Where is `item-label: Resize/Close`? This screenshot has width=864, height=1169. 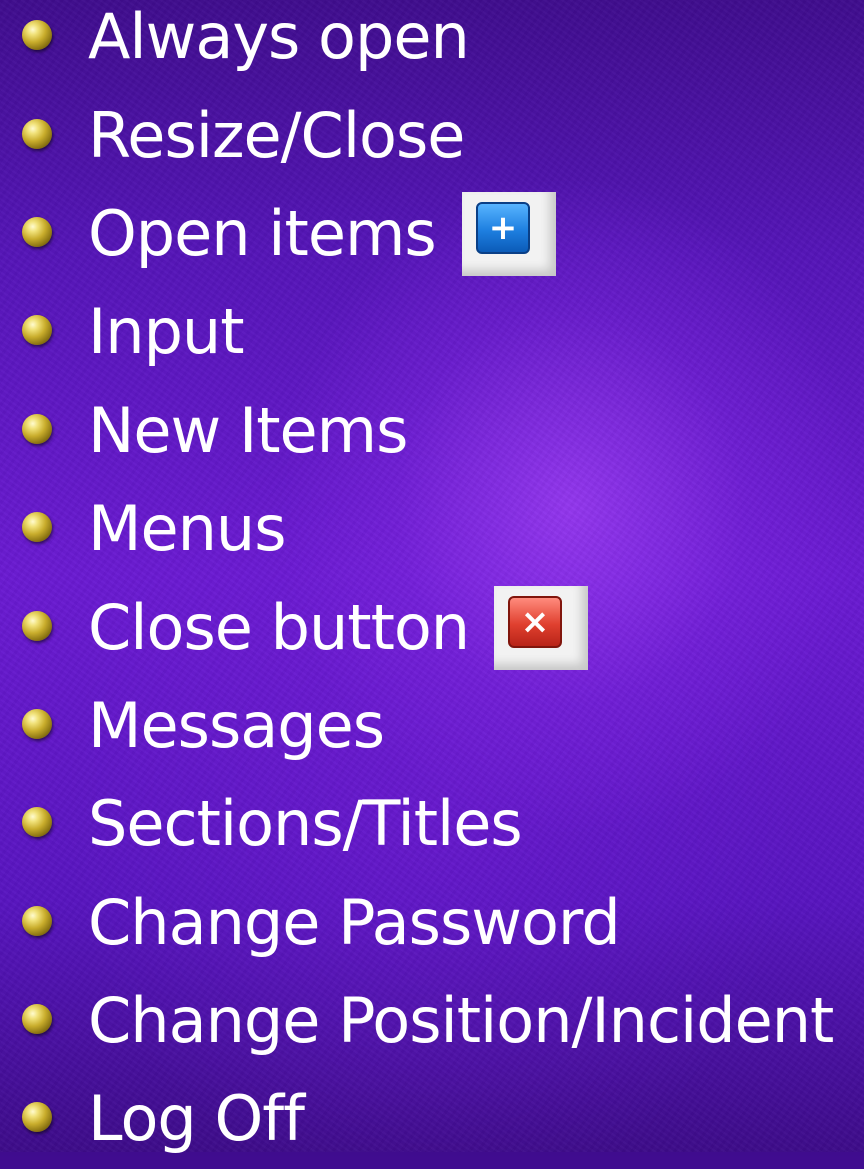
item-label: Resize/Close is located at coordinates (276, 135).